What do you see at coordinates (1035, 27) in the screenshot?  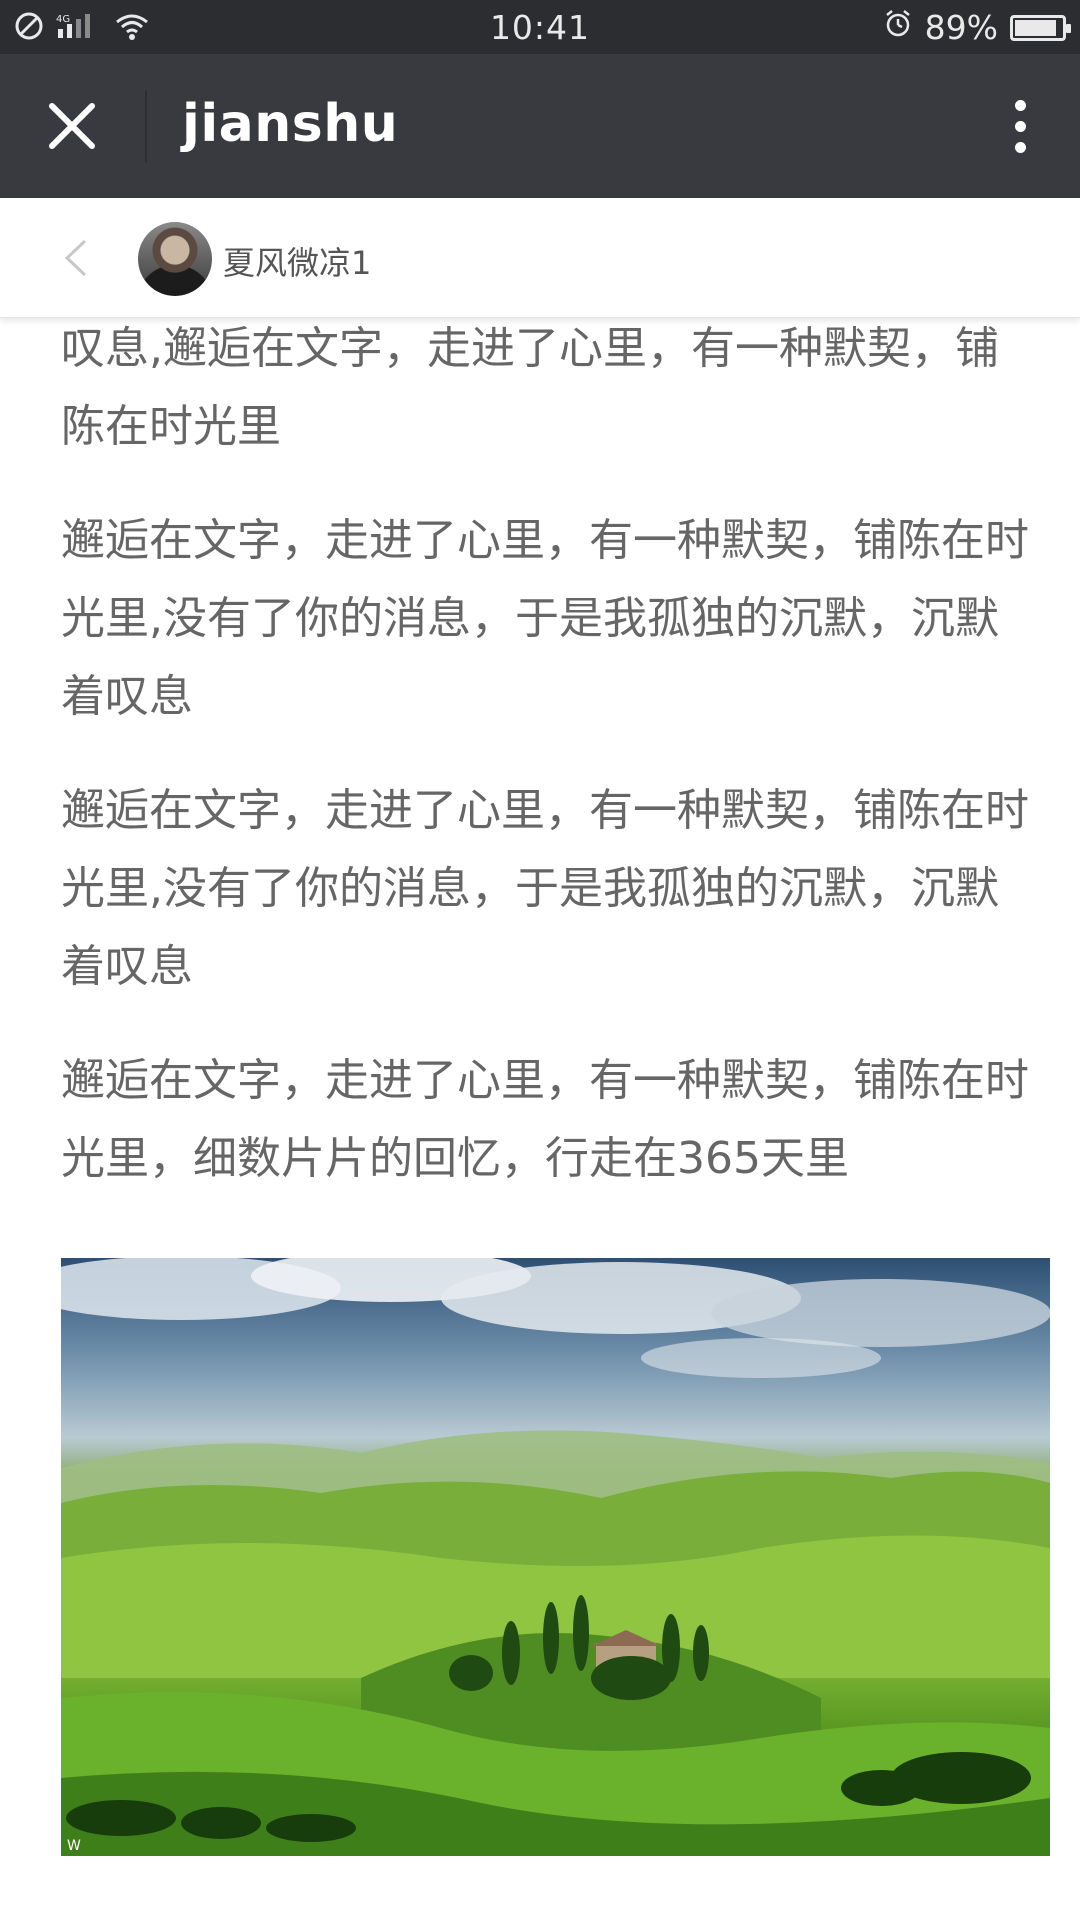 I see `battery-level` at bounding box center [1035, 27].